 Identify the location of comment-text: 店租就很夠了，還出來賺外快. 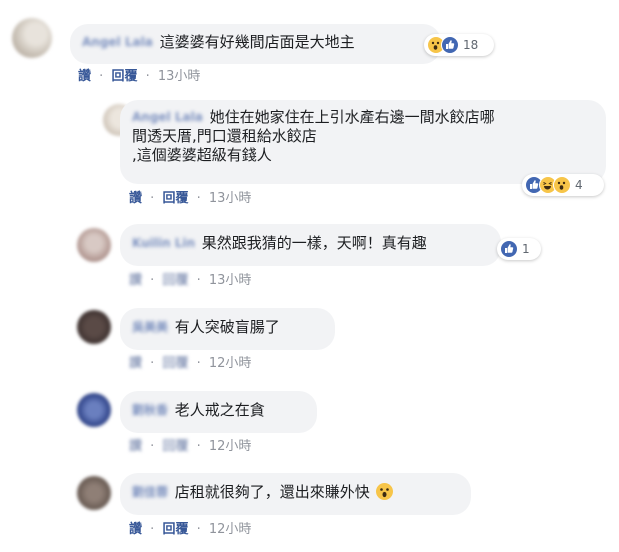
(272, 492).